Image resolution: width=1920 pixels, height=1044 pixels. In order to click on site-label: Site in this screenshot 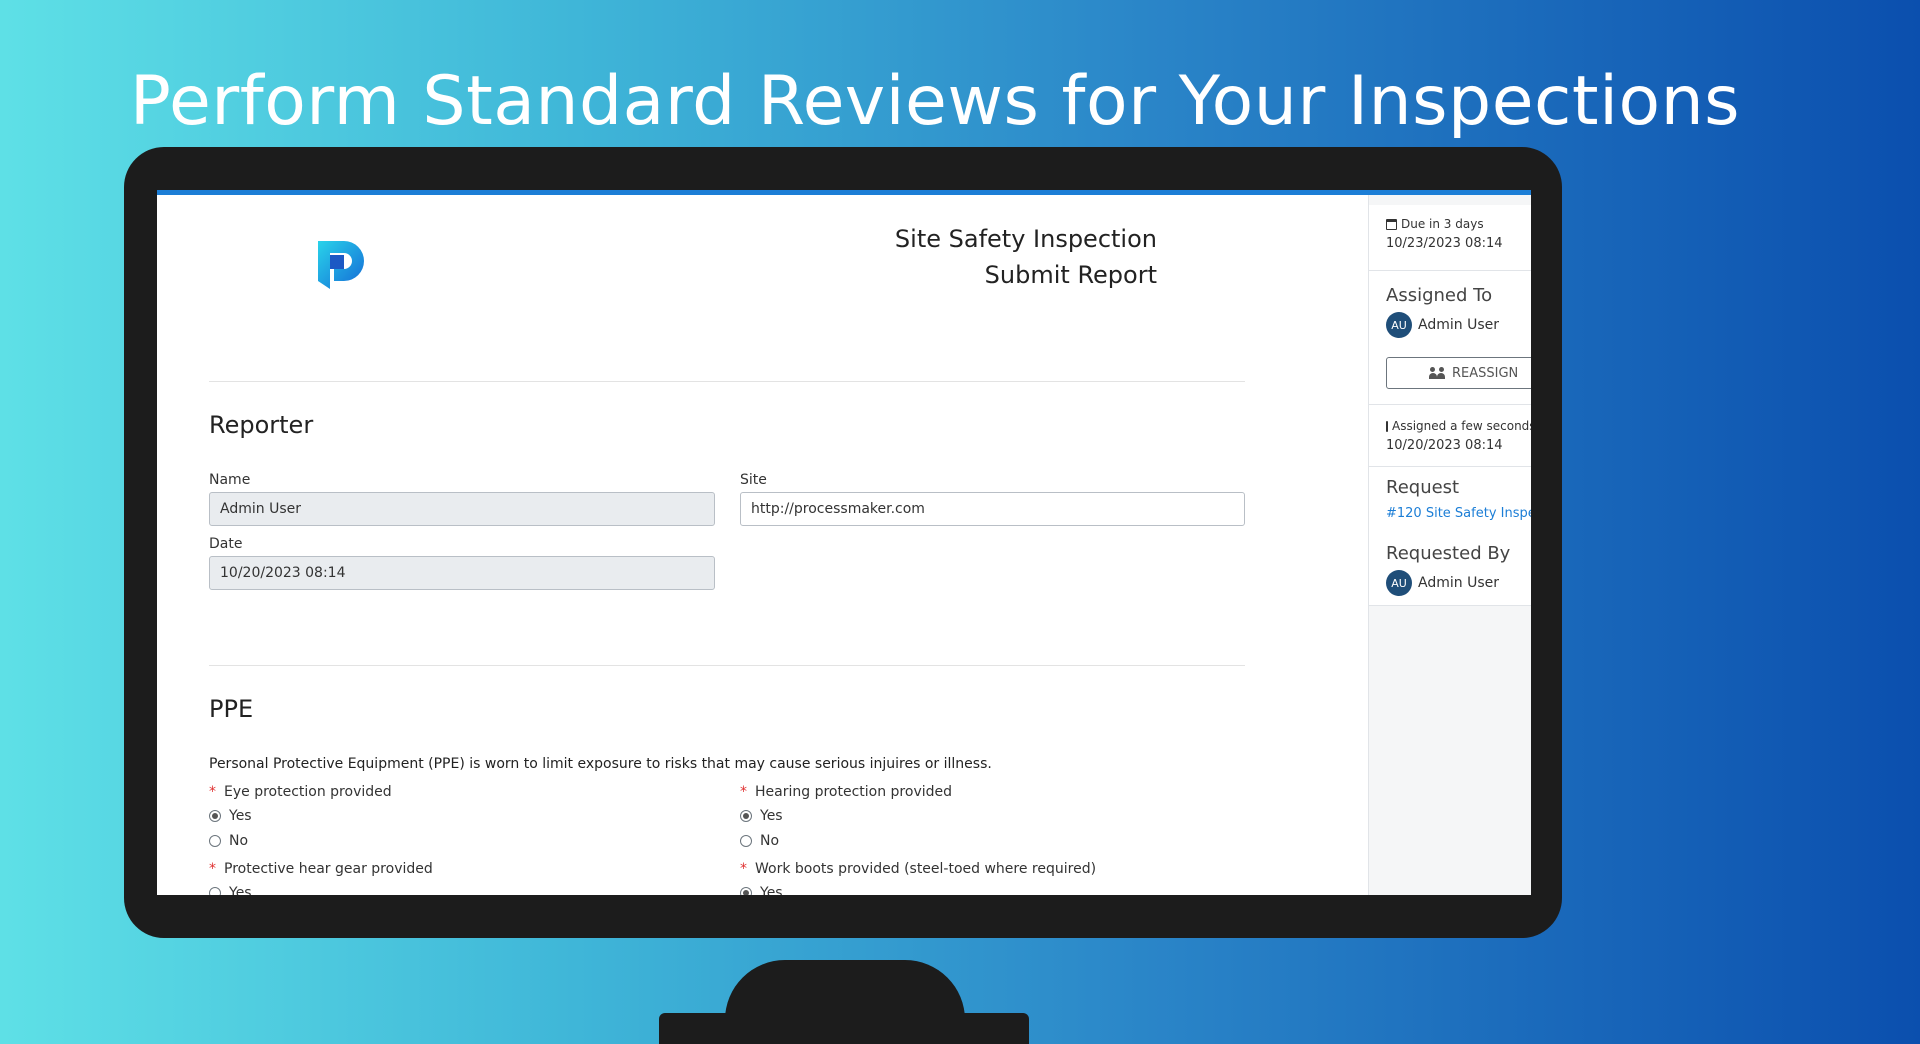, I will do `click(753, 480)`.